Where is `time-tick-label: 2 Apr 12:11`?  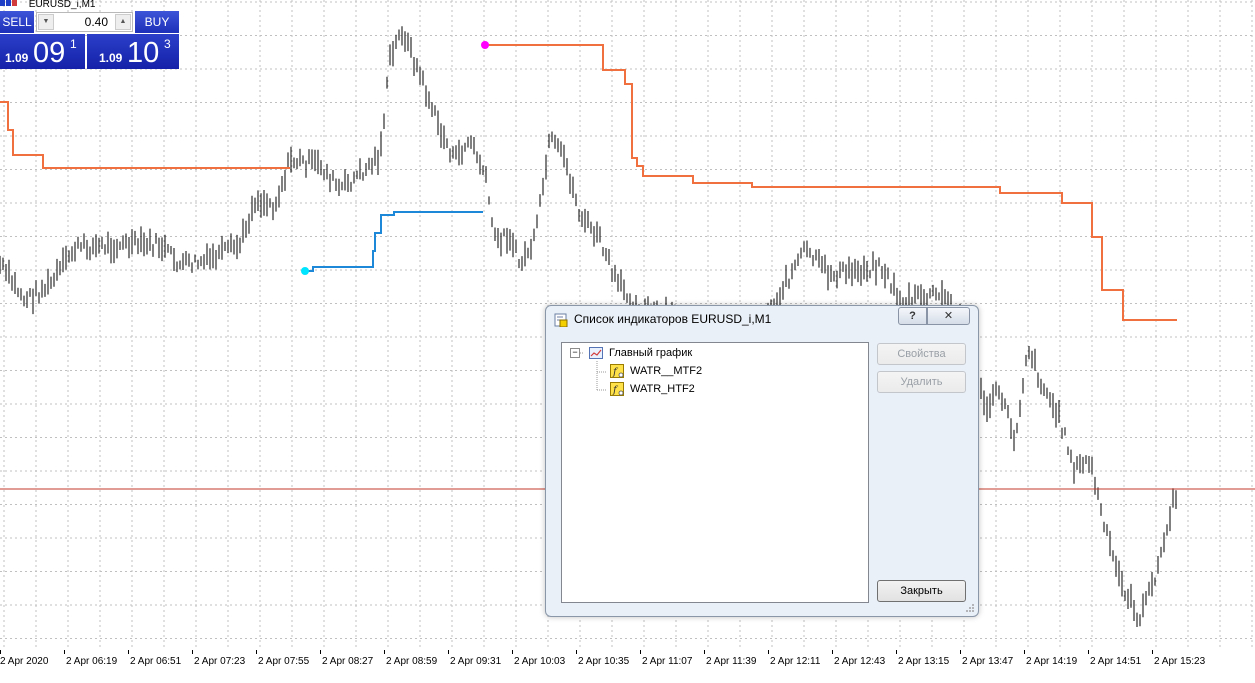
time-tick-label: 2 Apr 12:11 is located at coordinates (795, 661).